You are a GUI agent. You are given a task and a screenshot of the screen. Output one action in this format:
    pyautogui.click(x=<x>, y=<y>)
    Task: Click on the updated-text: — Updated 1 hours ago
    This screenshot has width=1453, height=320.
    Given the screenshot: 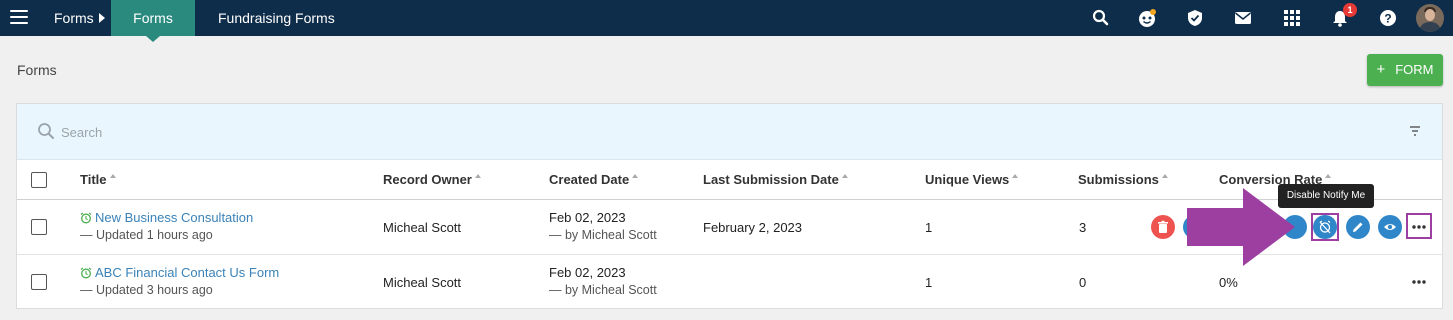 What is the action you would take?
    pyautogui.click(x=146, y=235)
    